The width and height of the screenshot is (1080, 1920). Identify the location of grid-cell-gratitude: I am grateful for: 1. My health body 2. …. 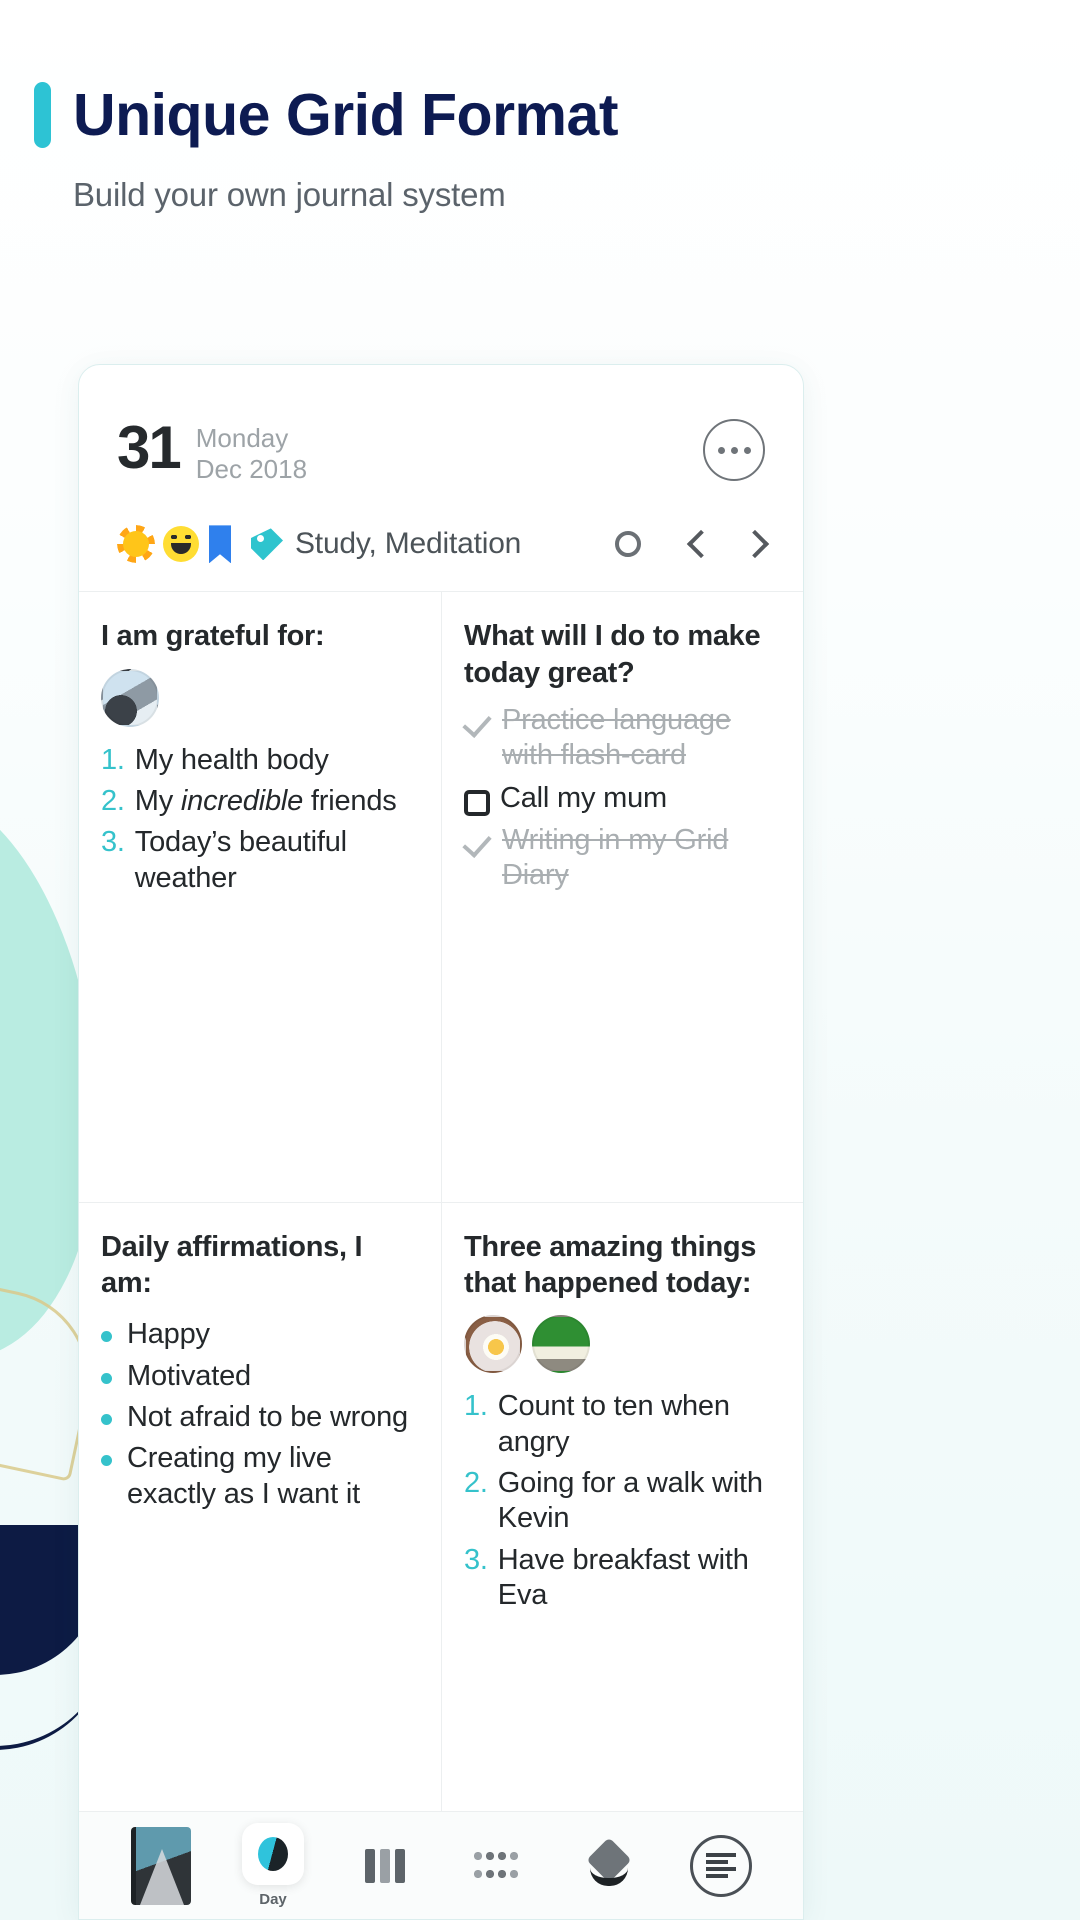
(260, 896).